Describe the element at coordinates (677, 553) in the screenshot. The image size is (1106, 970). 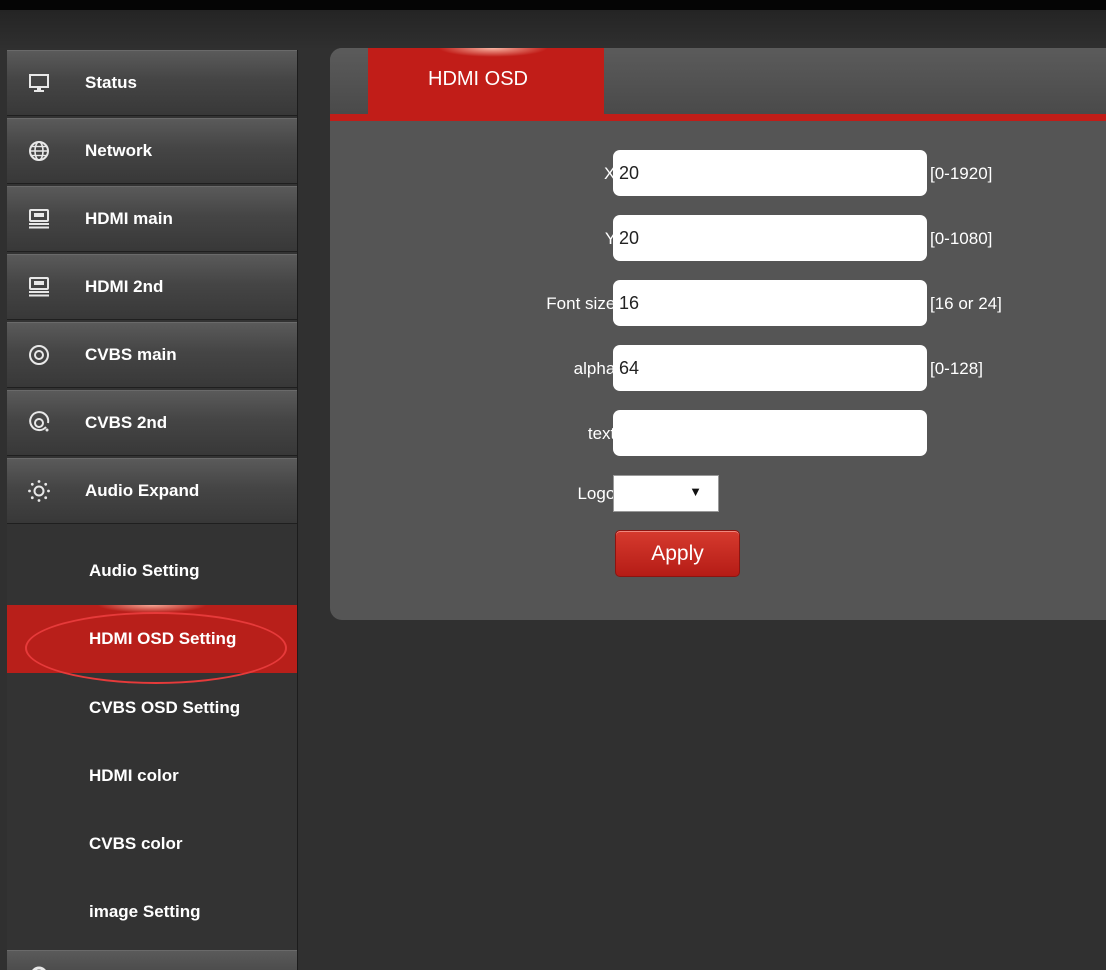
I see `apply-button: Apply` at that location.